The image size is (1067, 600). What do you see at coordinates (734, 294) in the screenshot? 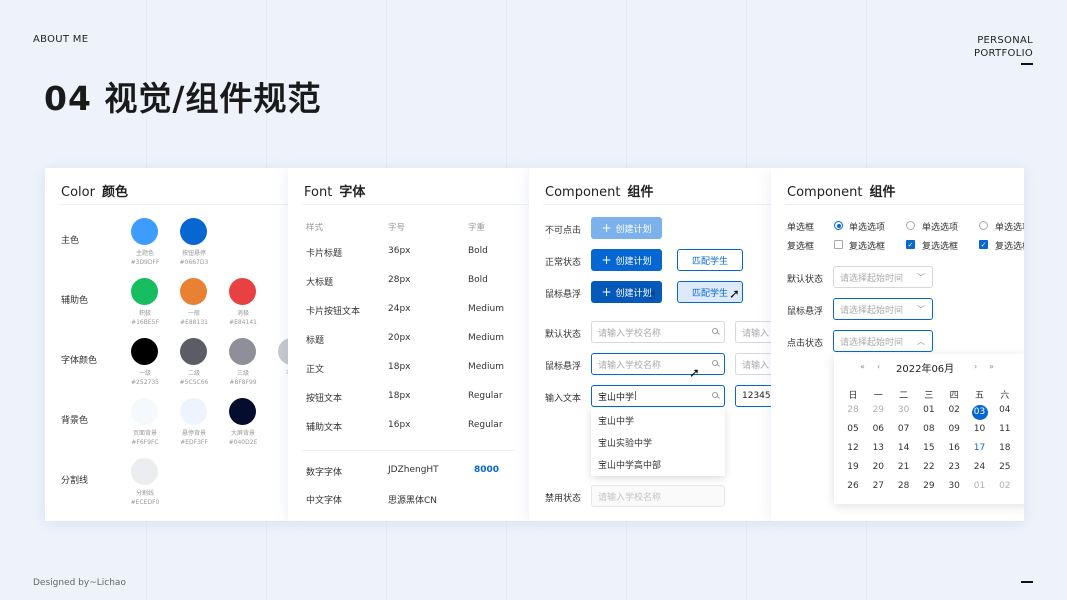
I see `cursor-arrow-icon: ➚` at bounding box center [734, 294].